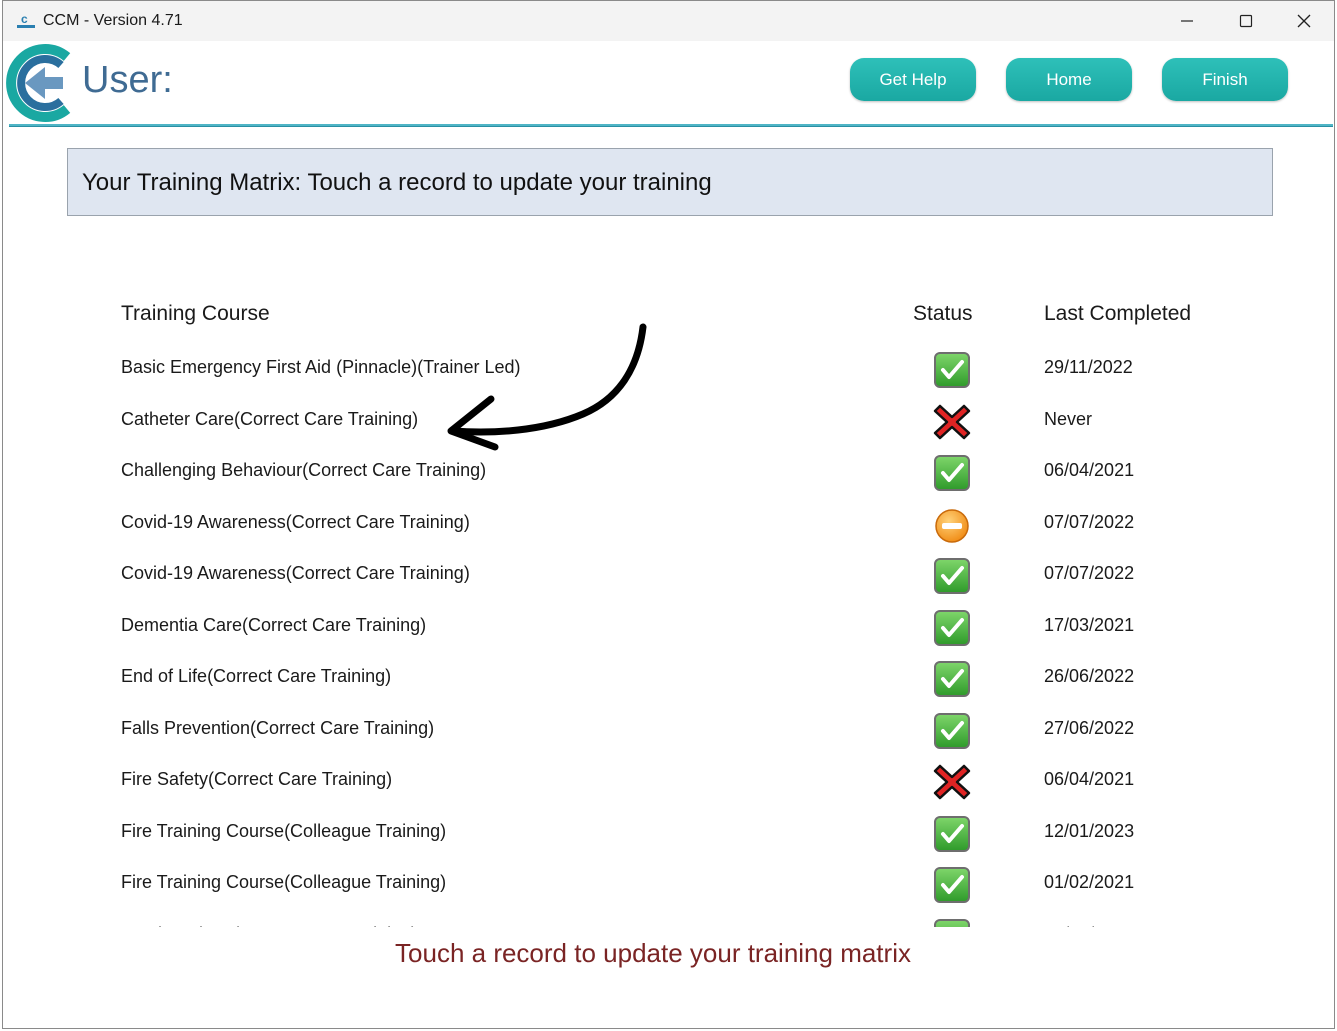 The width and height of the screenshot is (1337, 1031). I want to click on app-icon: c, so click(26, 20).